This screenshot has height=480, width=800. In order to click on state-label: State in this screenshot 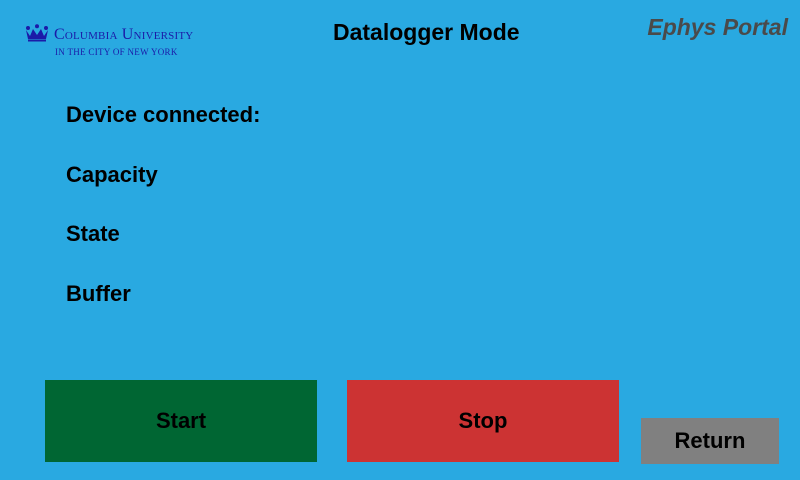, I will do `click(93, 233)`.